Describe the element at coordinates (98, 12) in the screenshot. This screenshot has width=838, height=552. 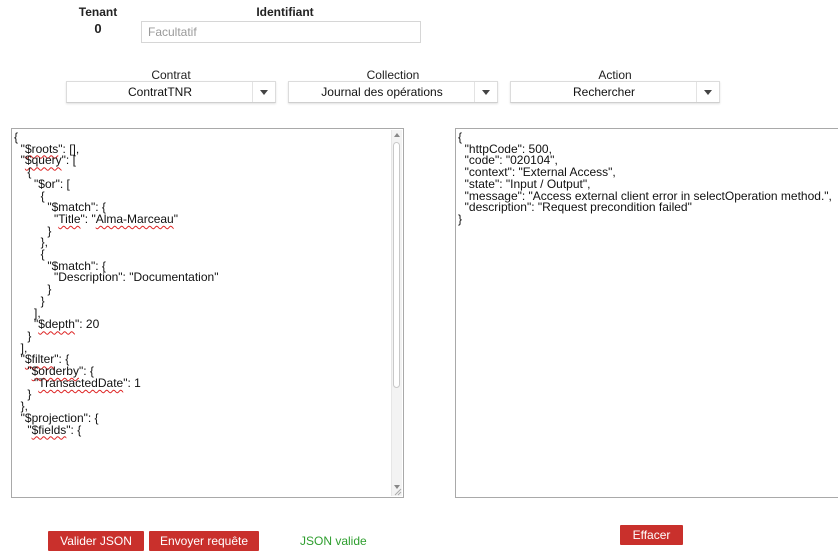
I see `tenant-label: Tenant` at that location.